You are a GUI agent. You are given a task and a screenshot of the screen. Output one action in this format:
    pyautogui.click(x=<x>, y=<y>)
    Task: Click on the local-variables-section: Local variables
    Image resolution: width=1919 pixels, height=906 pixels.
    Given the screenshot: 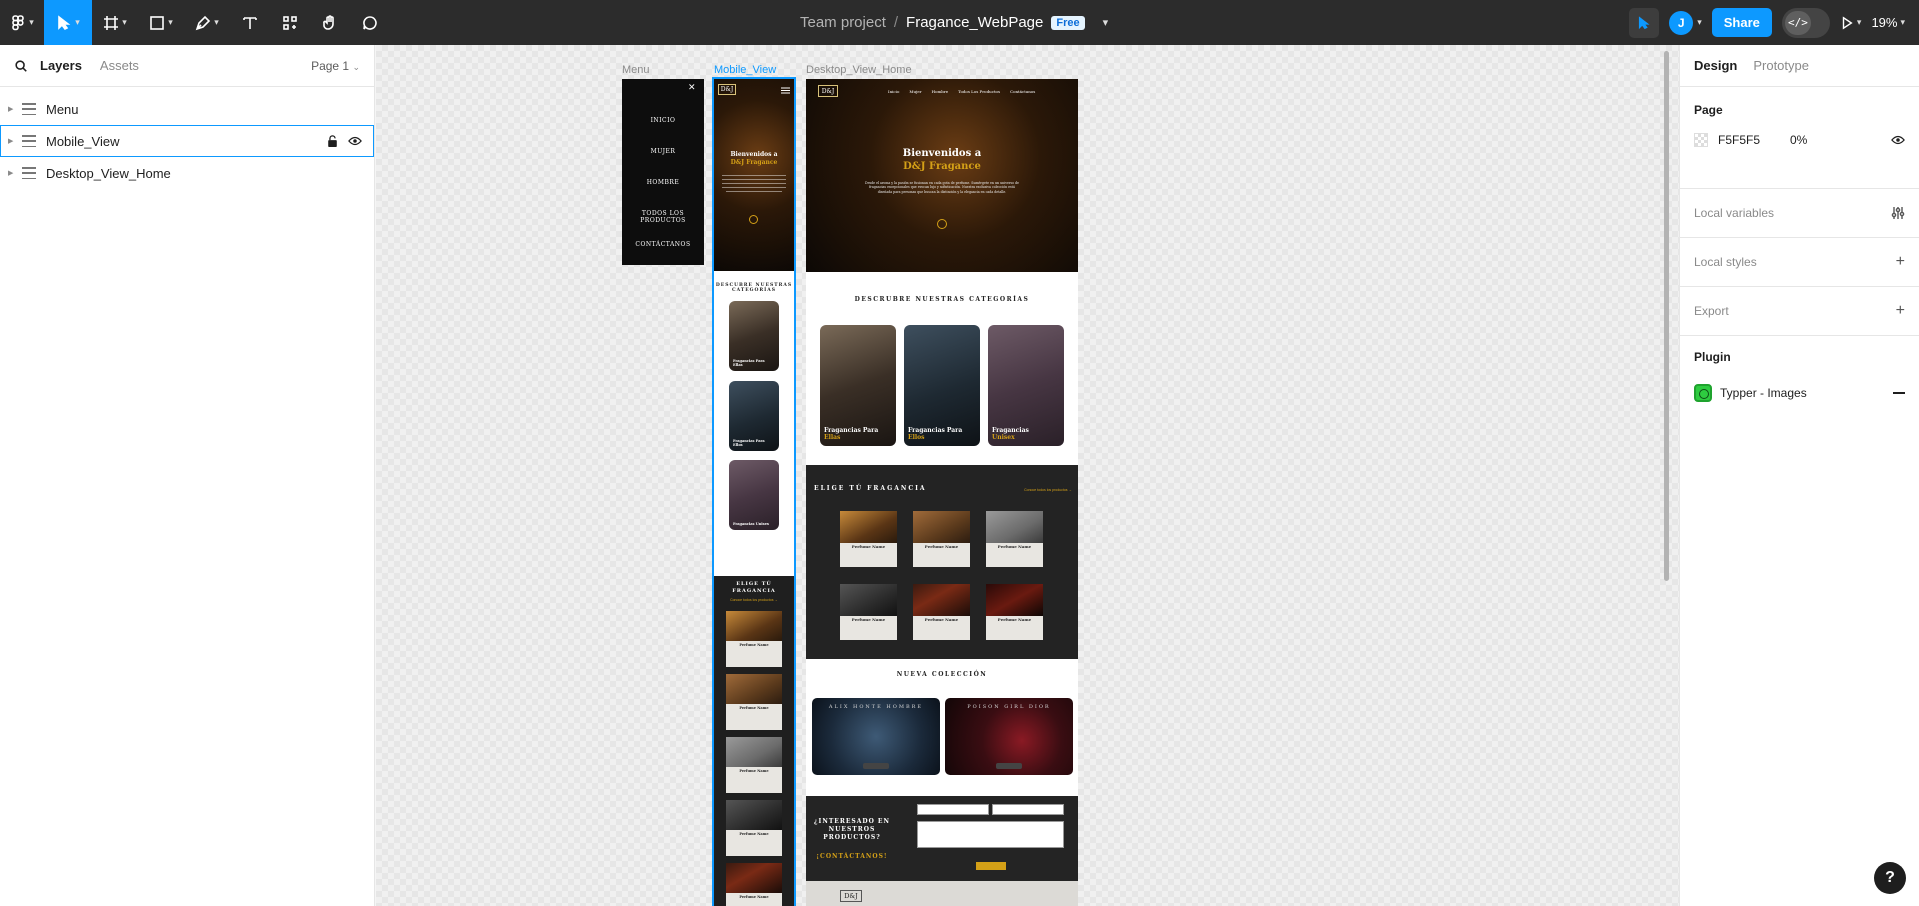 What is the action you would take?
    pyautogui.click(x=1799, y=213)
    